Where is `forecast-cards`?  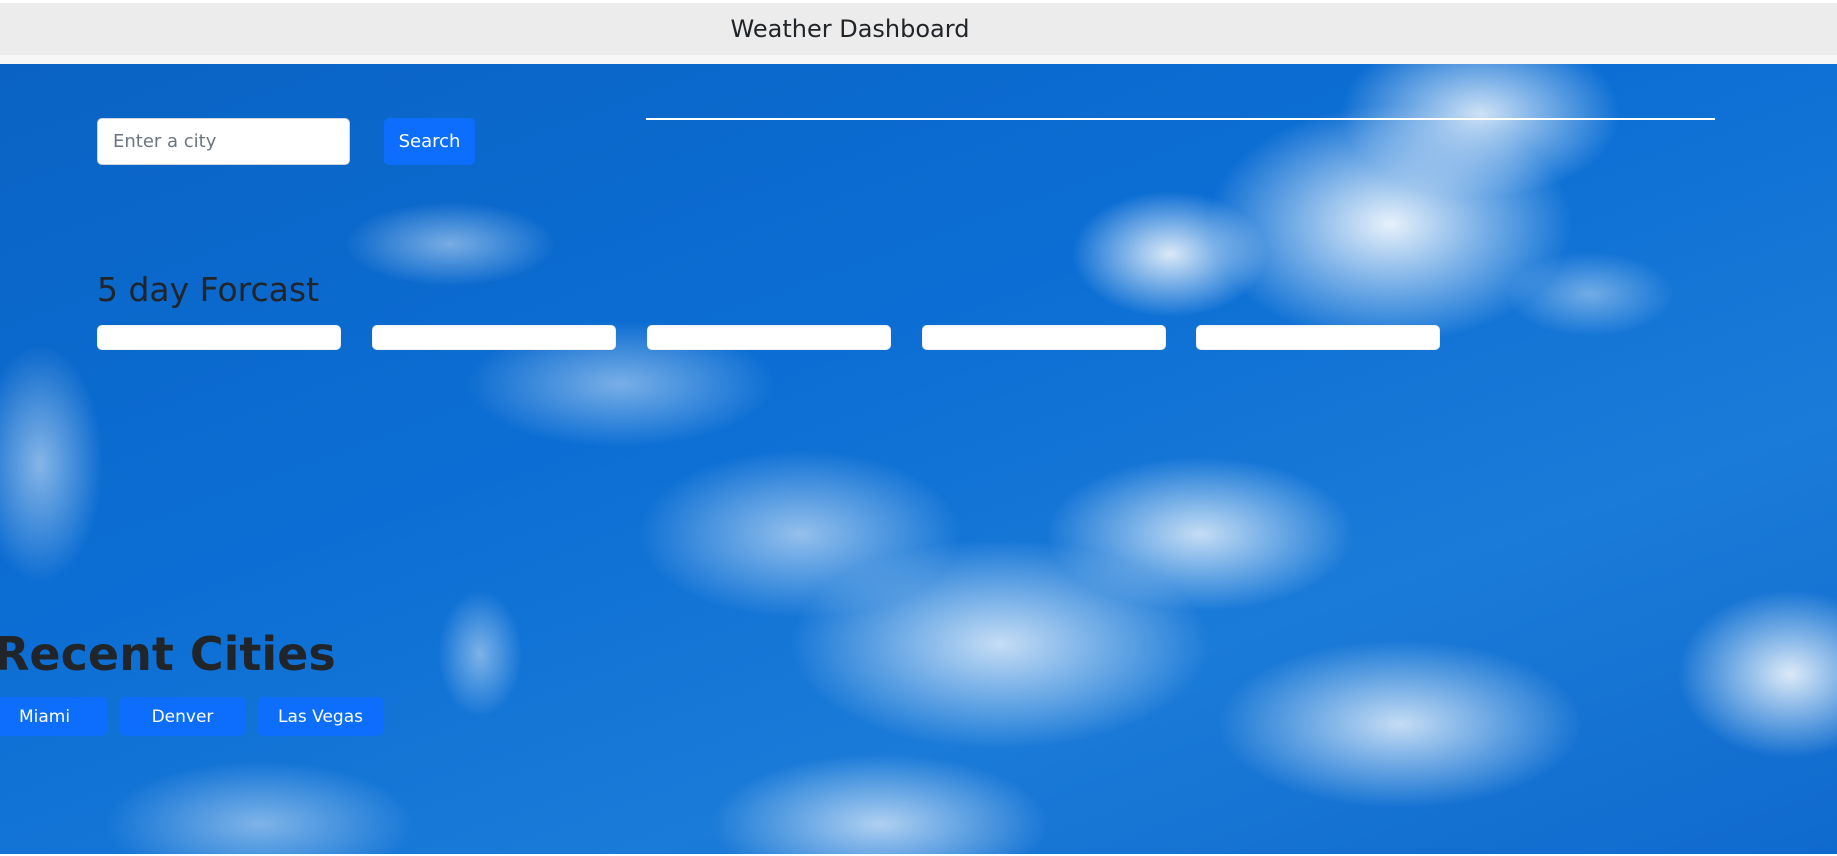 forecast-cards is located at coordinates (769, 337).